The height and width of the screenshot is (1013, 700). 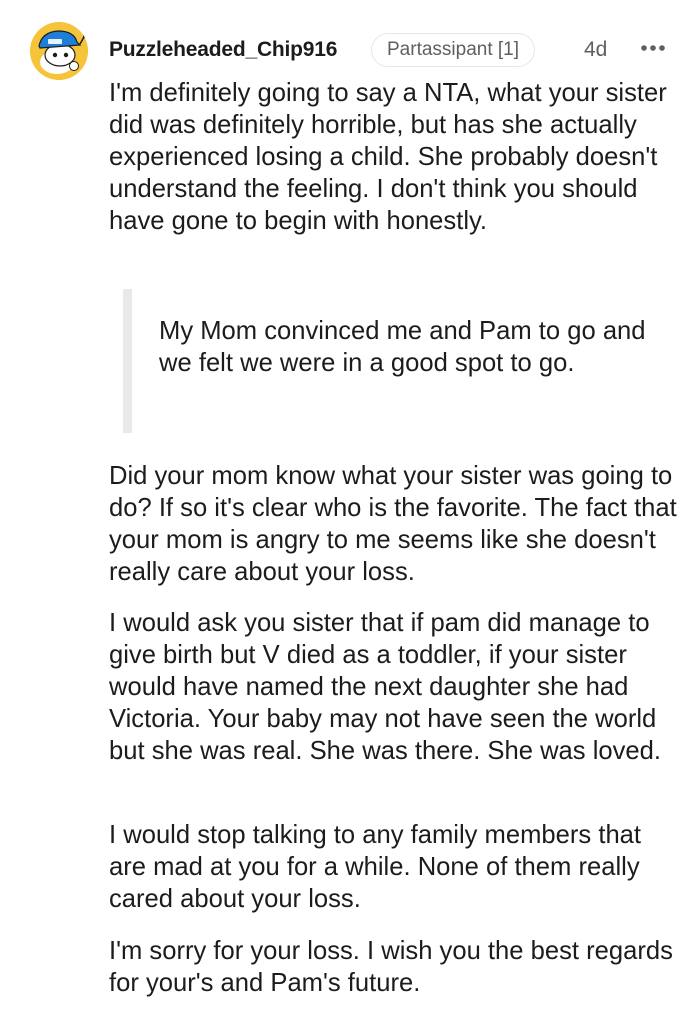 I want to click on ellipsis-horizontal-icon, so click(x=653, y=48).